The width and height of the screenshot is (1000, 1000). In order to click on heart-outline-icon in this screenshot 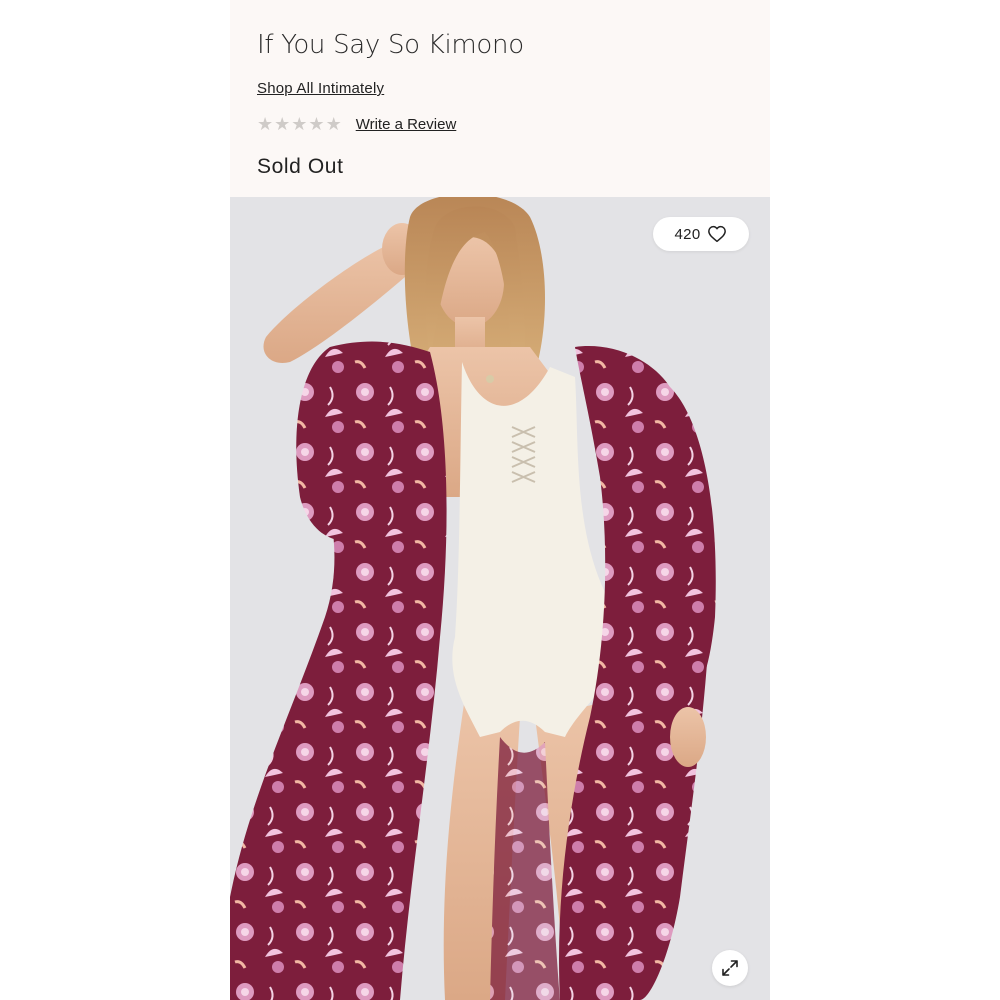, I will do `click(717, 234)`.